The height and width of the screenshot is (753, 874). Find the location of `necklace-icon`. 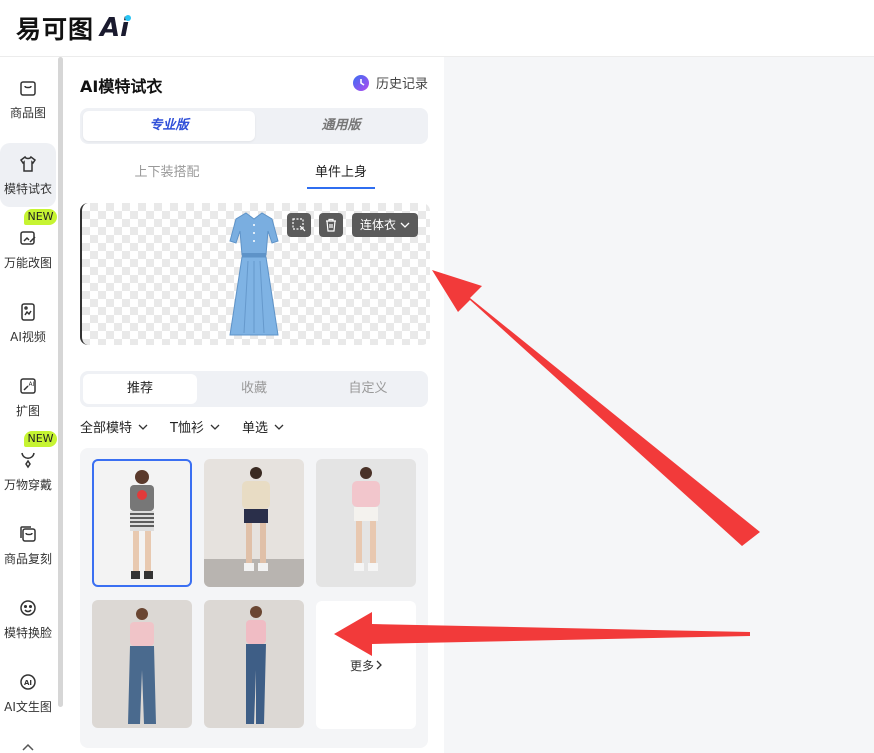

necklace-icon is located at coordinates (28, 460).